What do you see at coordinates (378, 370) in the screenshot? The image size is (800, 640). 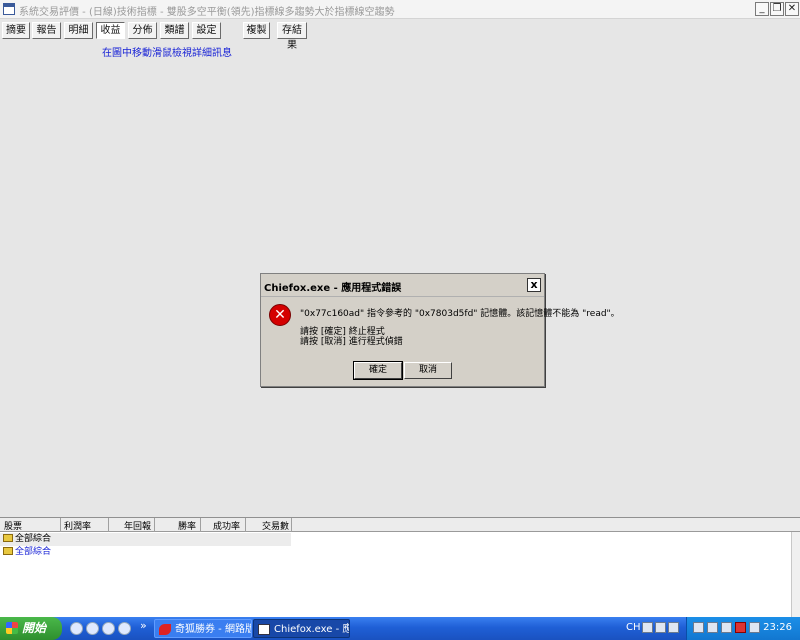 I see `ok-button: 確定` at bounding box center [378, 370].